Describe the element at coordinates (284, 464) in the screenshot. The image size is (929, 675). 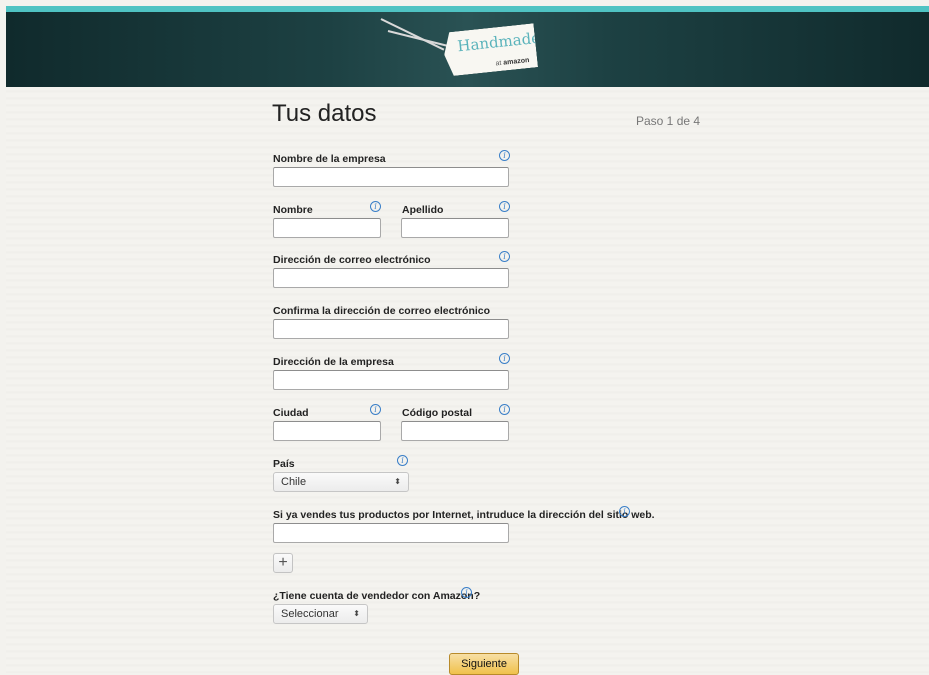
I see `country-label: País` at that location.